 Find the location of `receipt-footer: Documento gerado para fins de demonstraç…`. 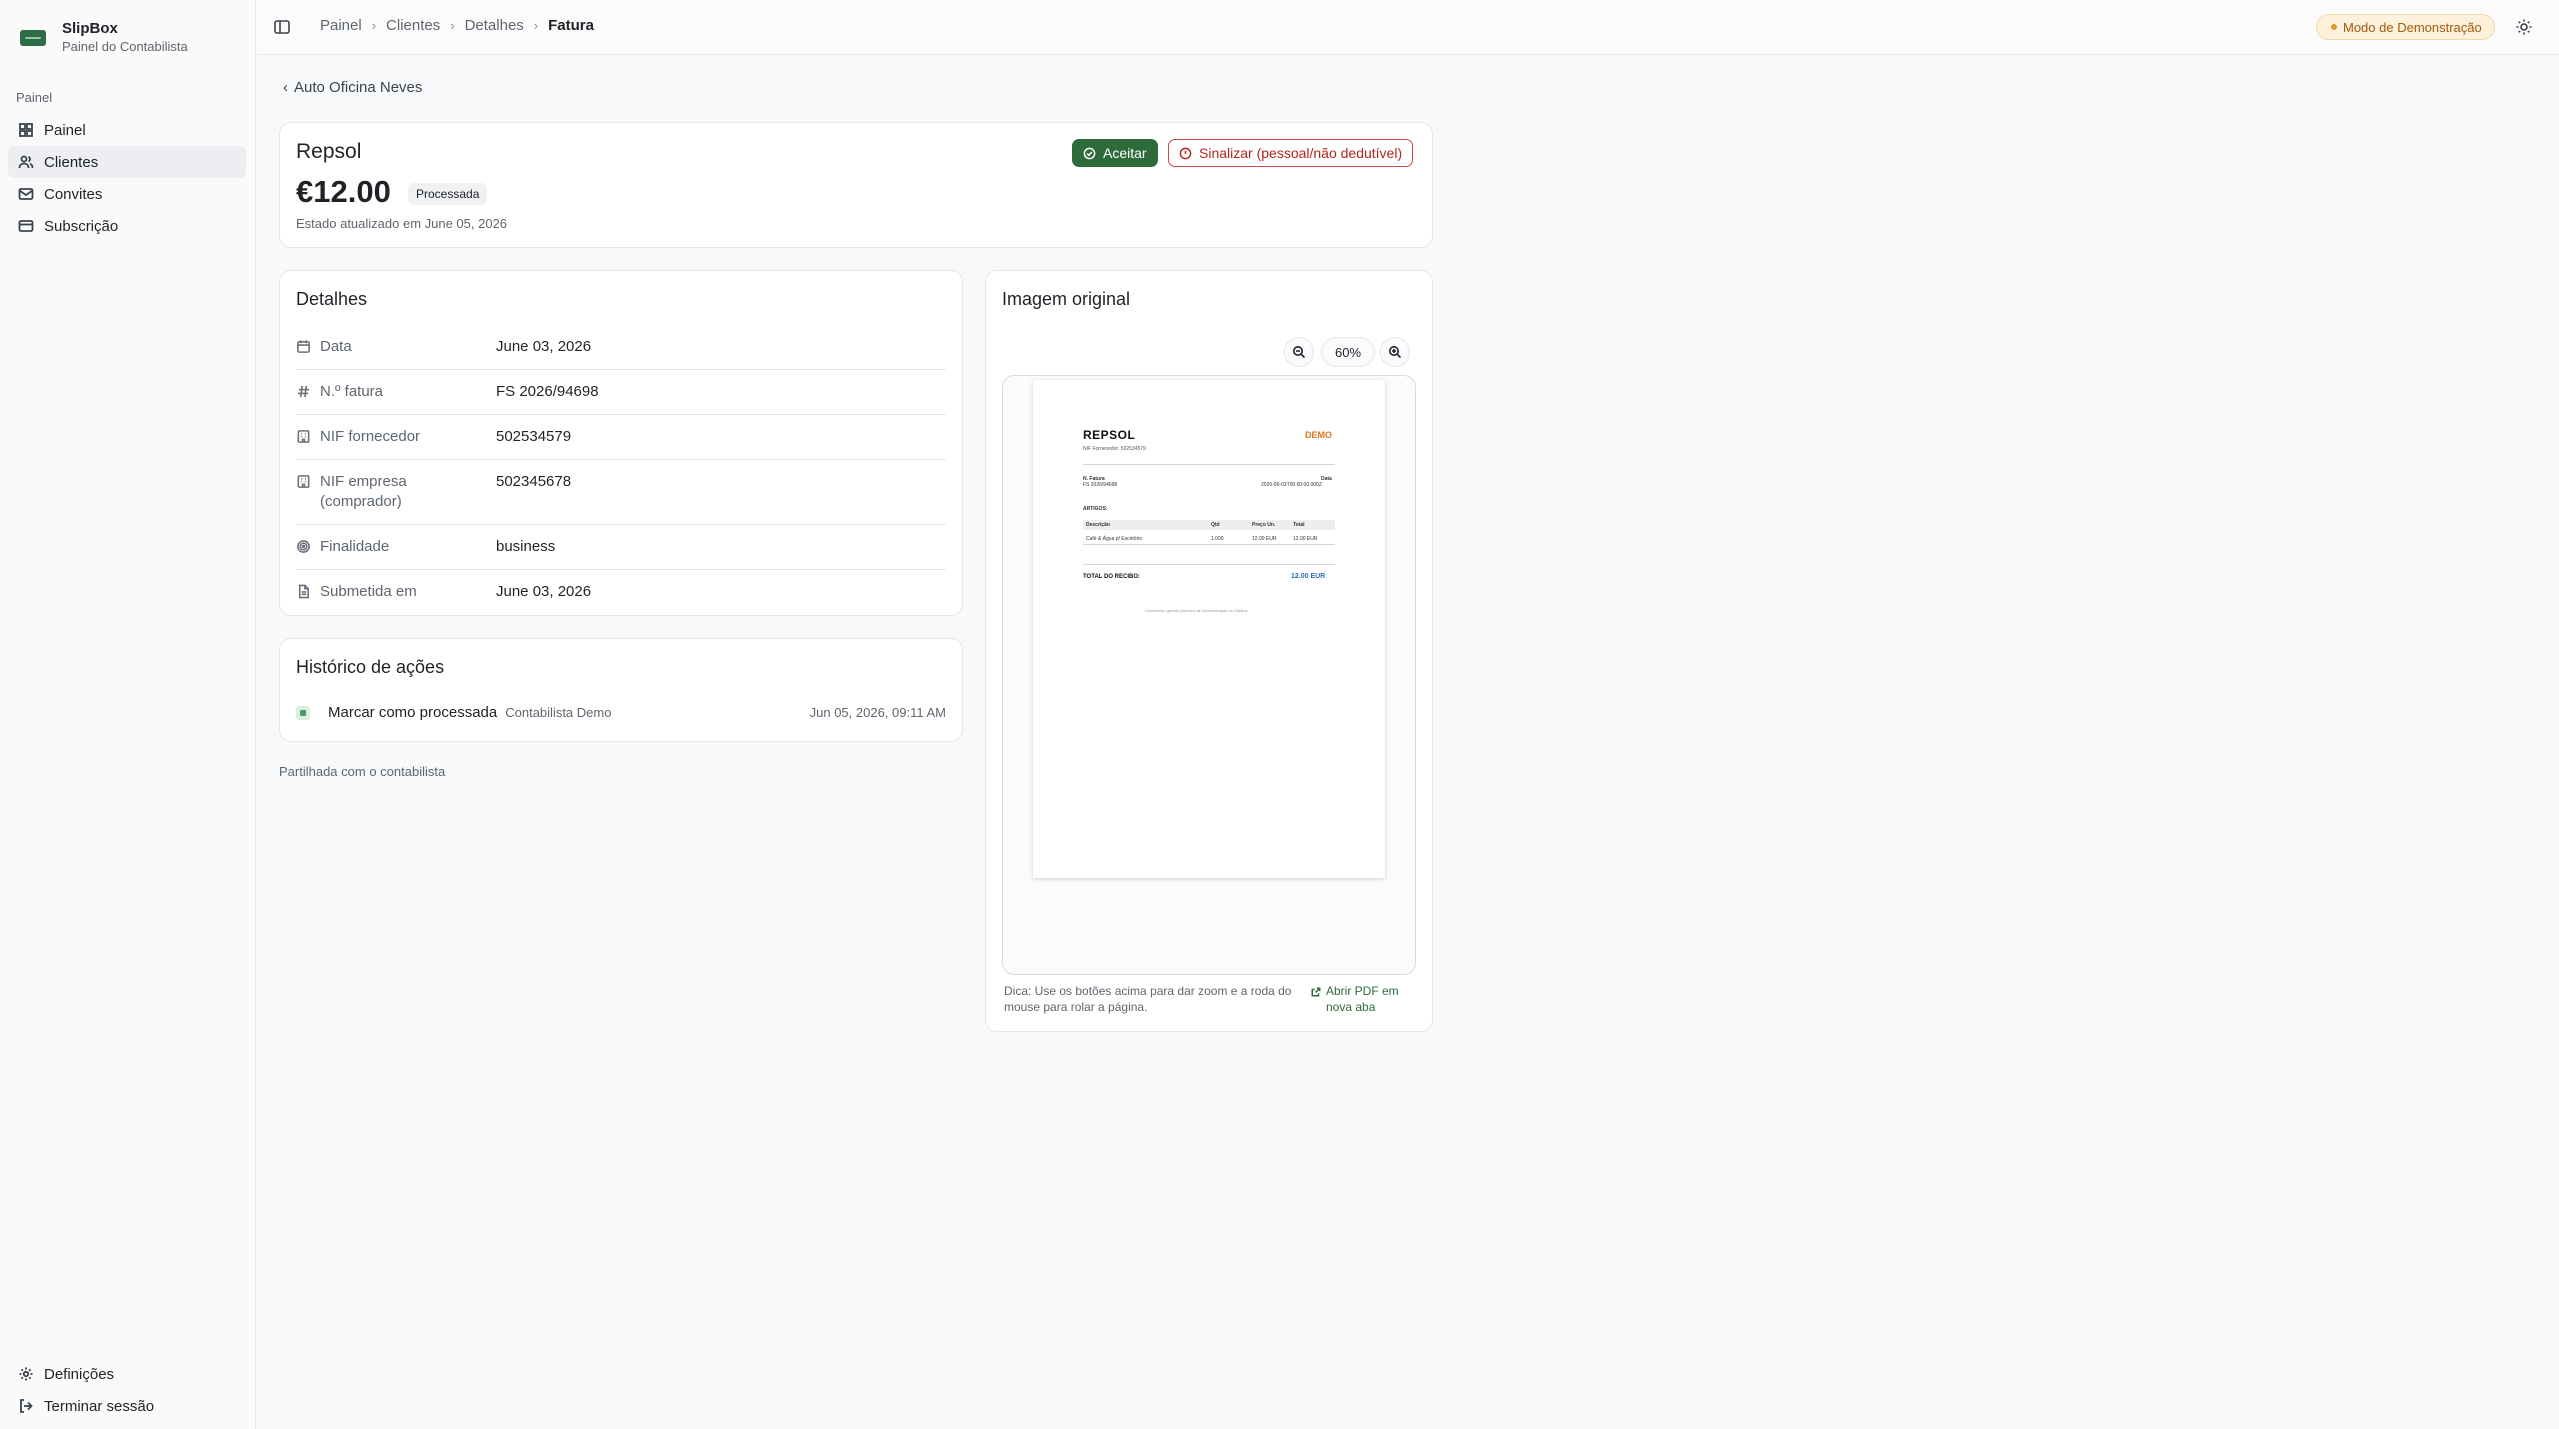

receipt-footer: Documento gerado para fins de demonstraç… is located at coordinates (1196, 610).